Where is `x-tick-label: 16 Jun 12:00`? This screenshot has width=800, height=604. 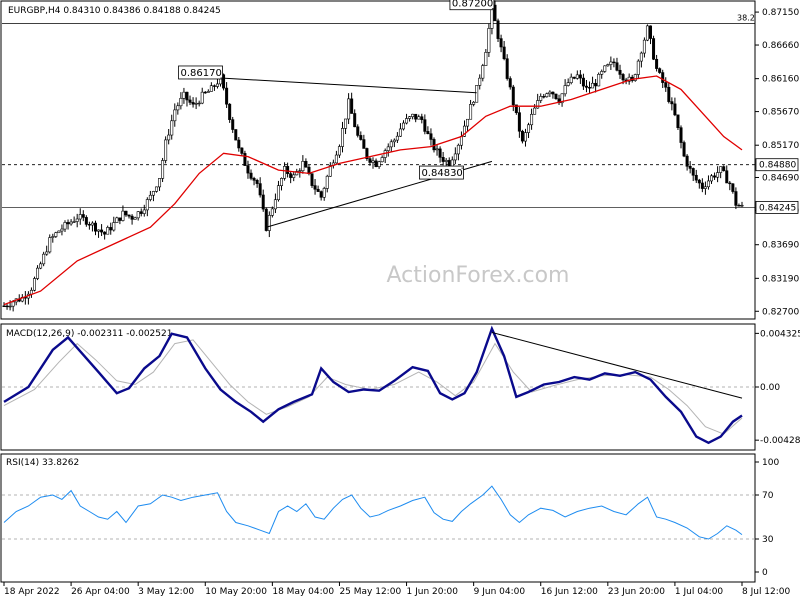
x-tick-label: 16 Jun 12:00 is located at coordinates (569, 592).